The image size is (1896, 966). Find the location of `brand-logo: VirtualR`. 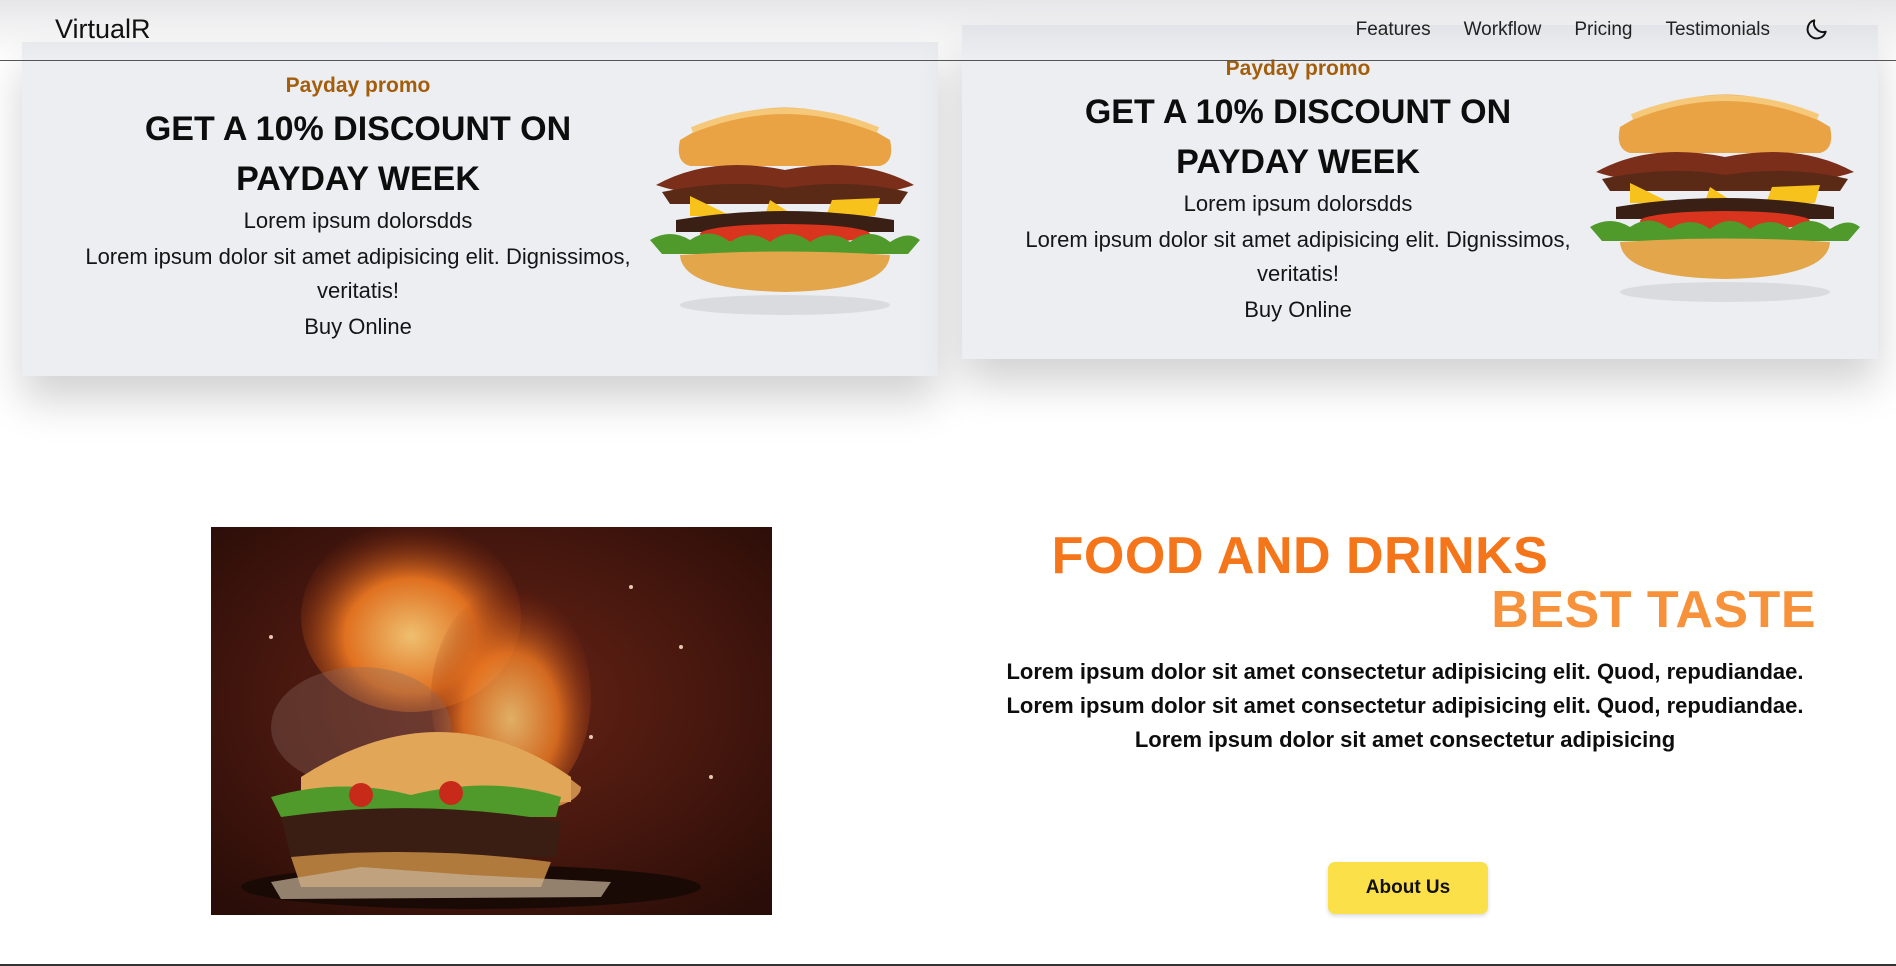

brand-logo: VirtualR is located at coordinates (103, 29).